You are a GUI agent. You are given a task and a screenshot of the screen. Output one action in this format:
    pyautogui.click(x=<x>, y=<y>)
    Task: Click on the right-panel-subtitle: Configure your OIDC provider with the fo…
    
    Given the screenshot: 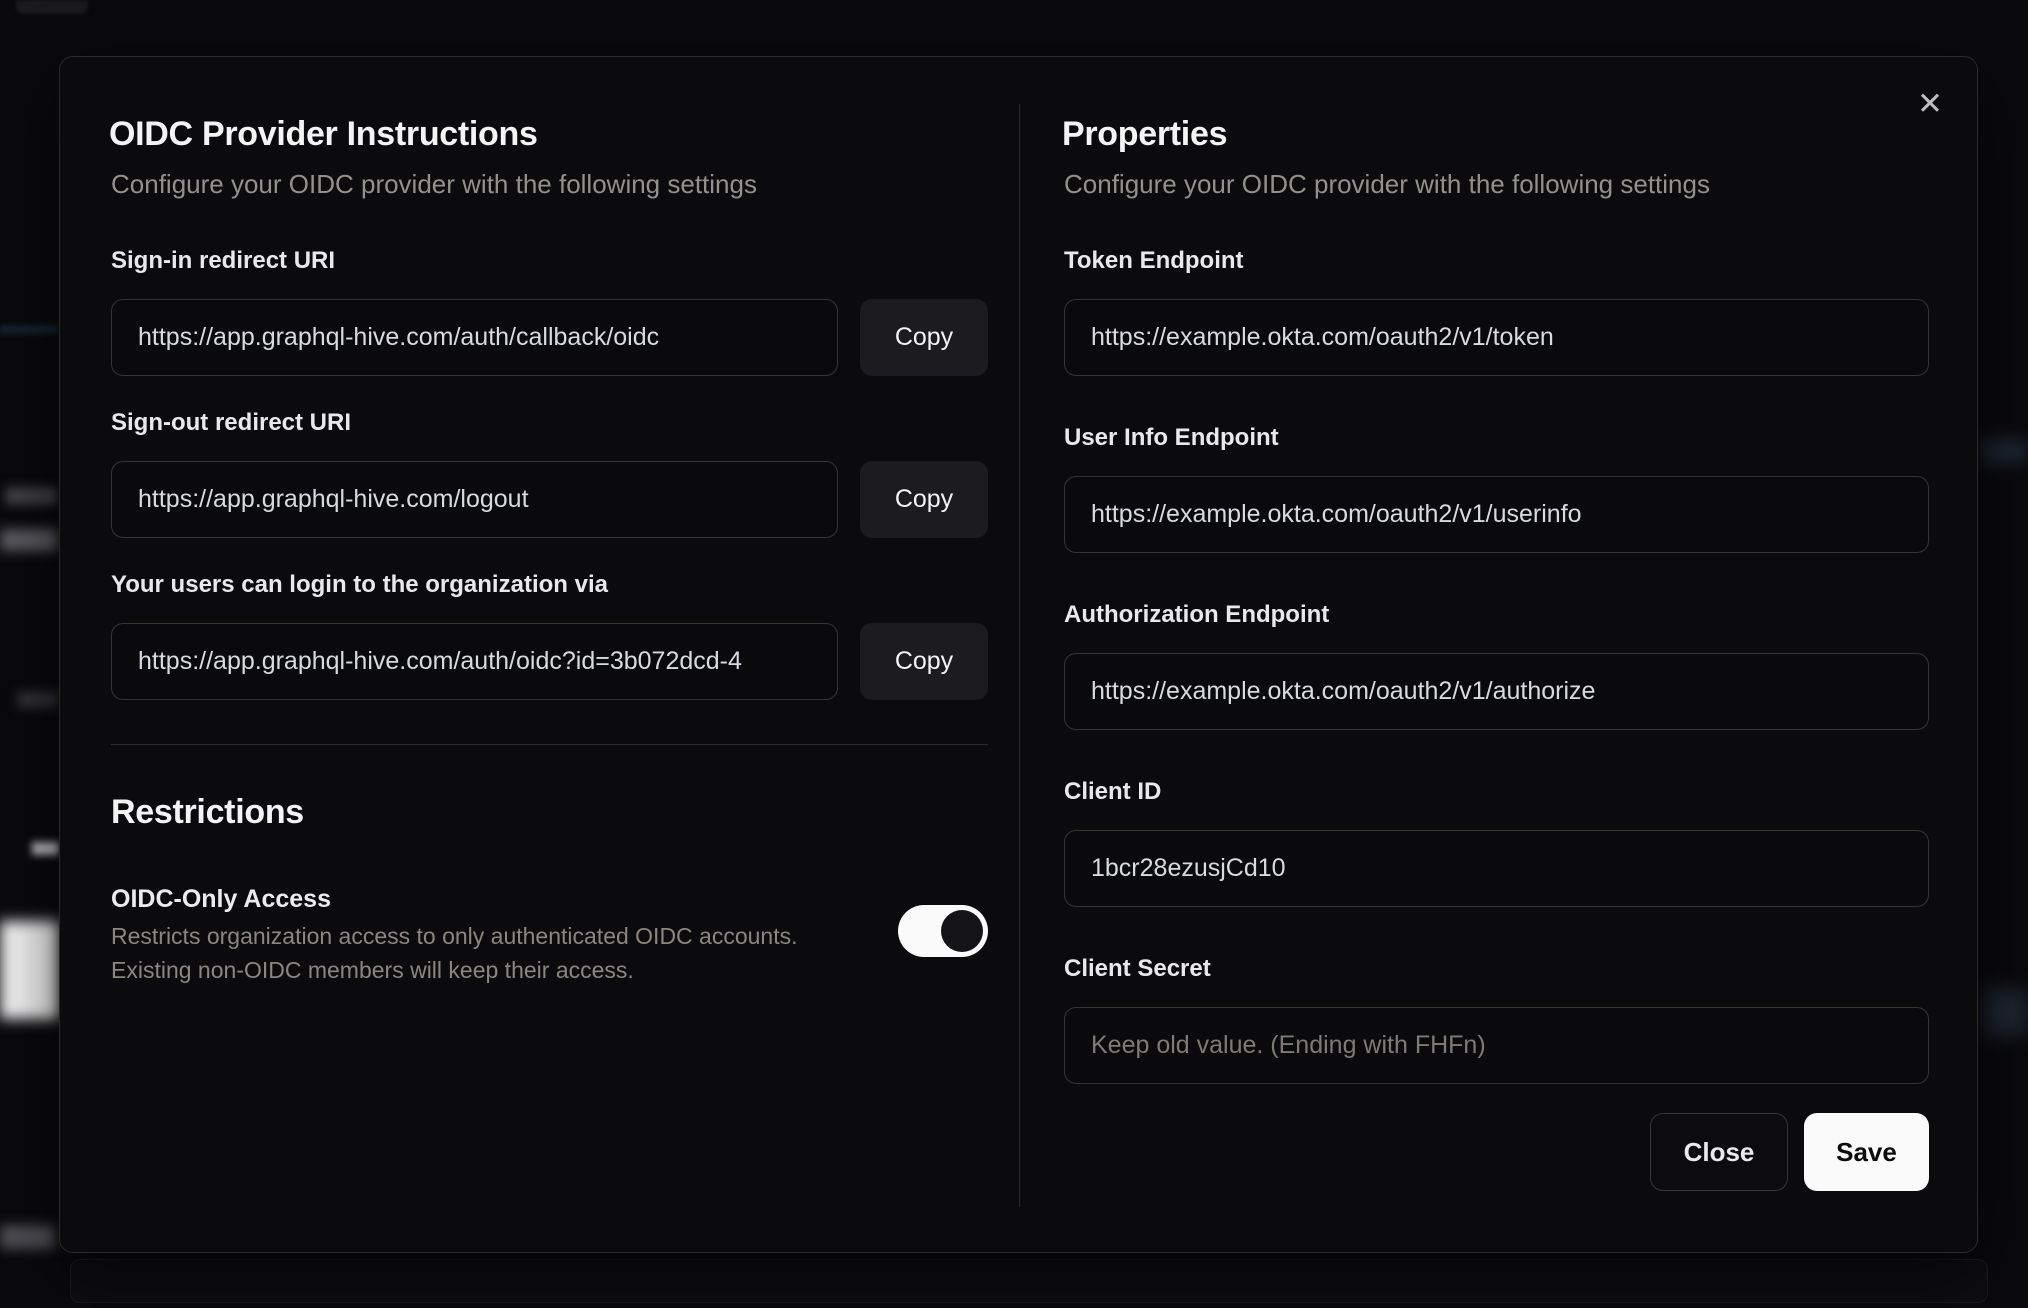 What is the action you would take?
    pyautogui.click(x=1387, y=184)
    